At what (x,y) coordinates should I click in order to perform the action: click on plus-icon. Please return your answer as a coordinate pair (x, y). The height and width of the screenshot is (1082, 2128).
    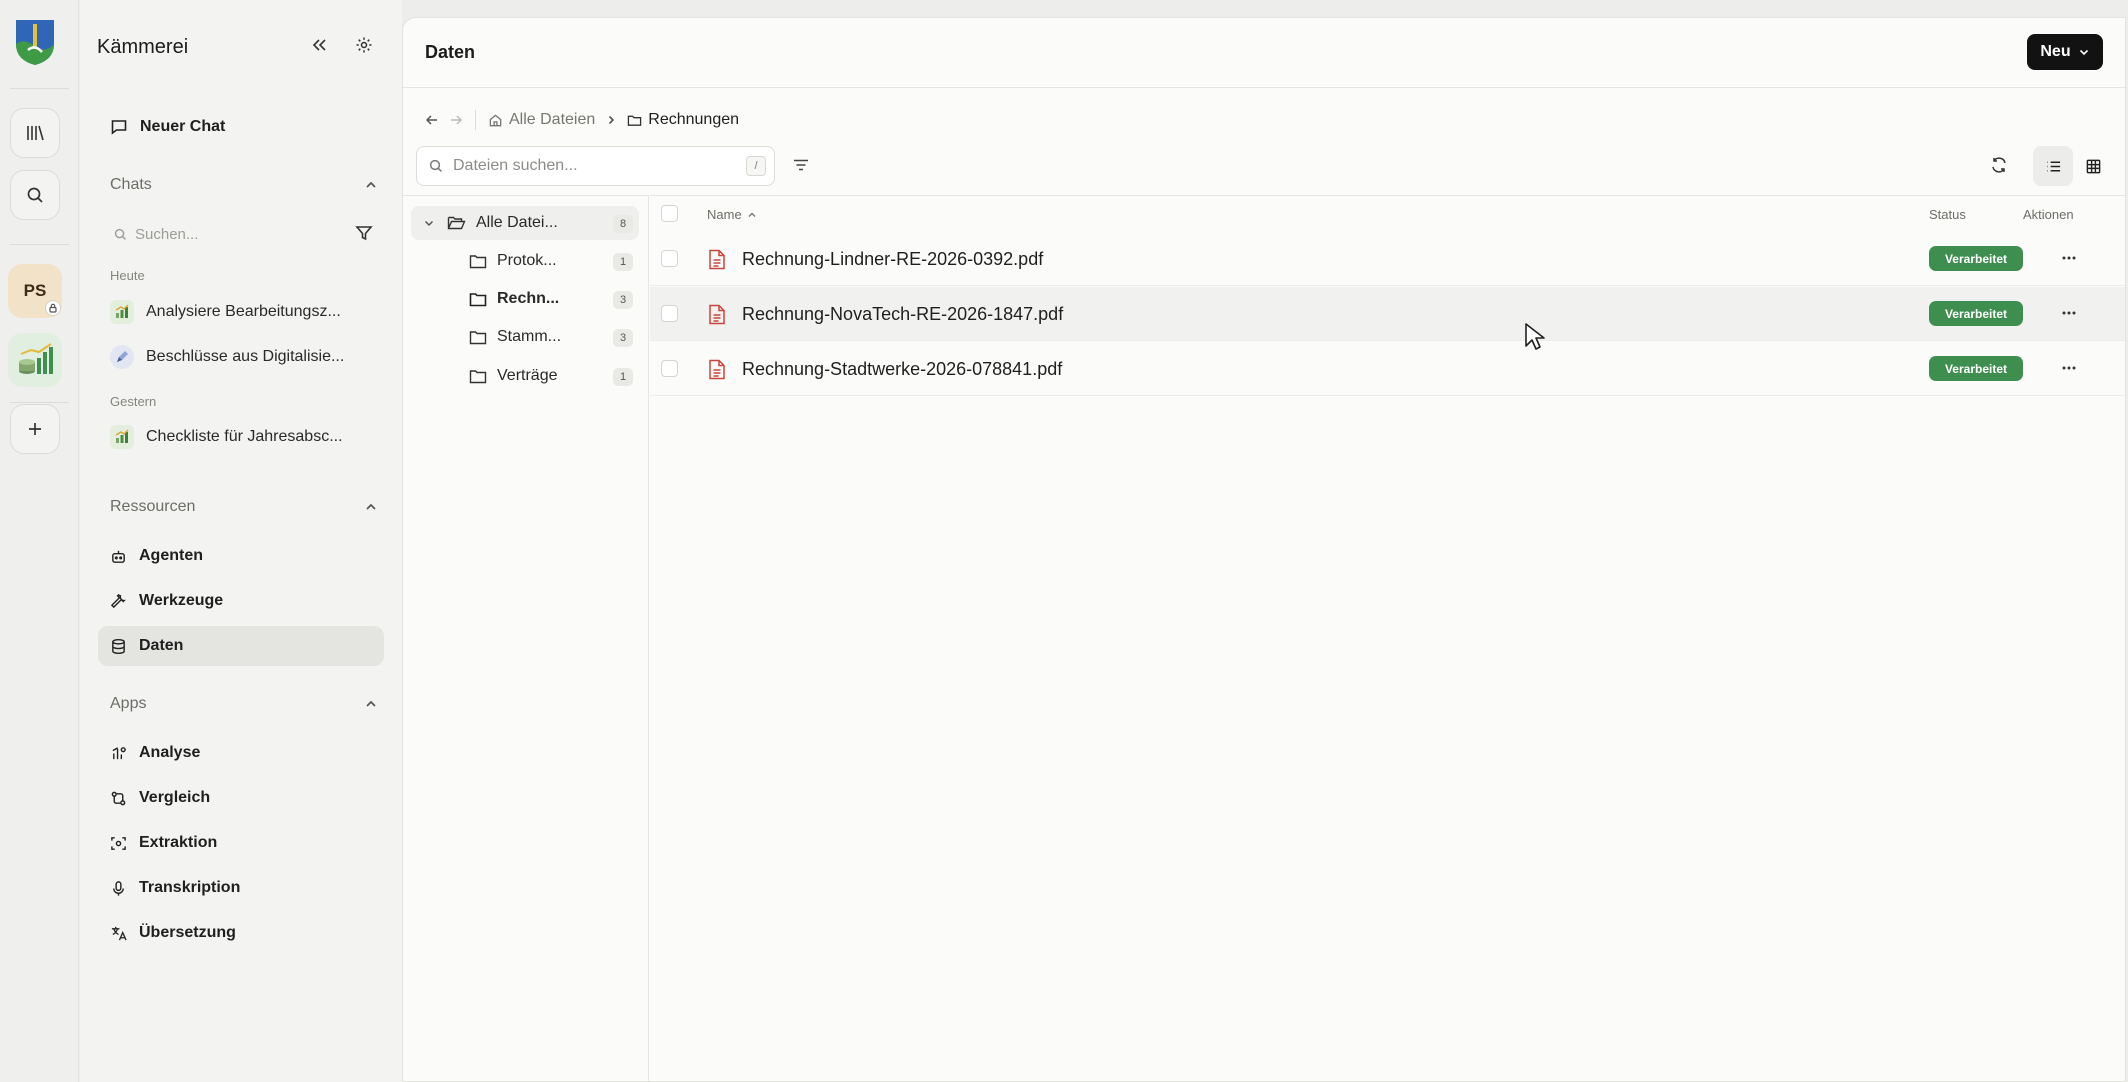
    Looking at the image, I should click on (35, 429).